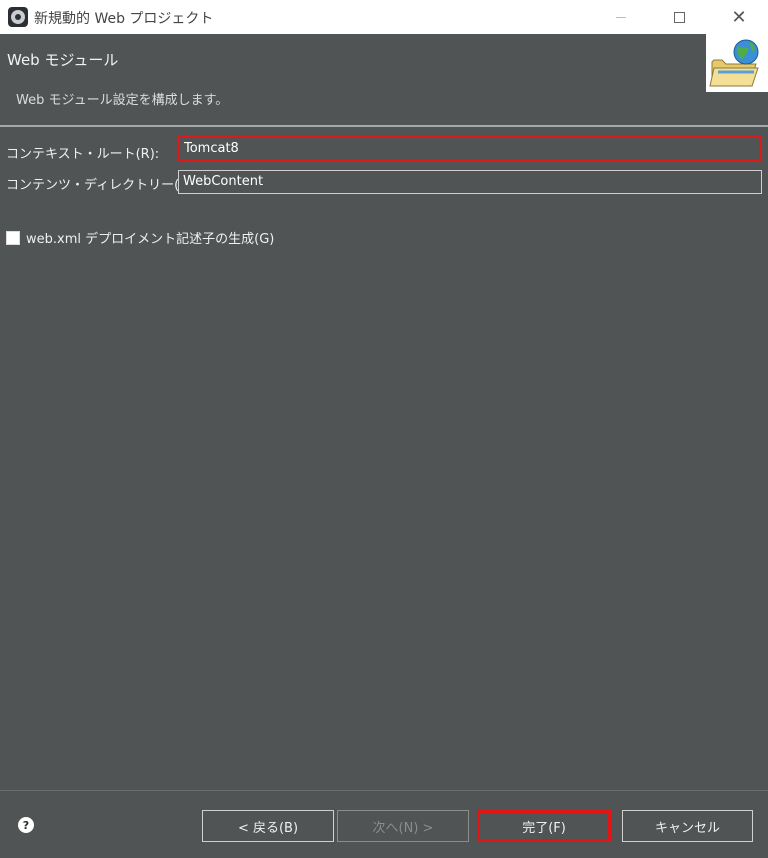  I want to click on app-icon, so click(18, 17).